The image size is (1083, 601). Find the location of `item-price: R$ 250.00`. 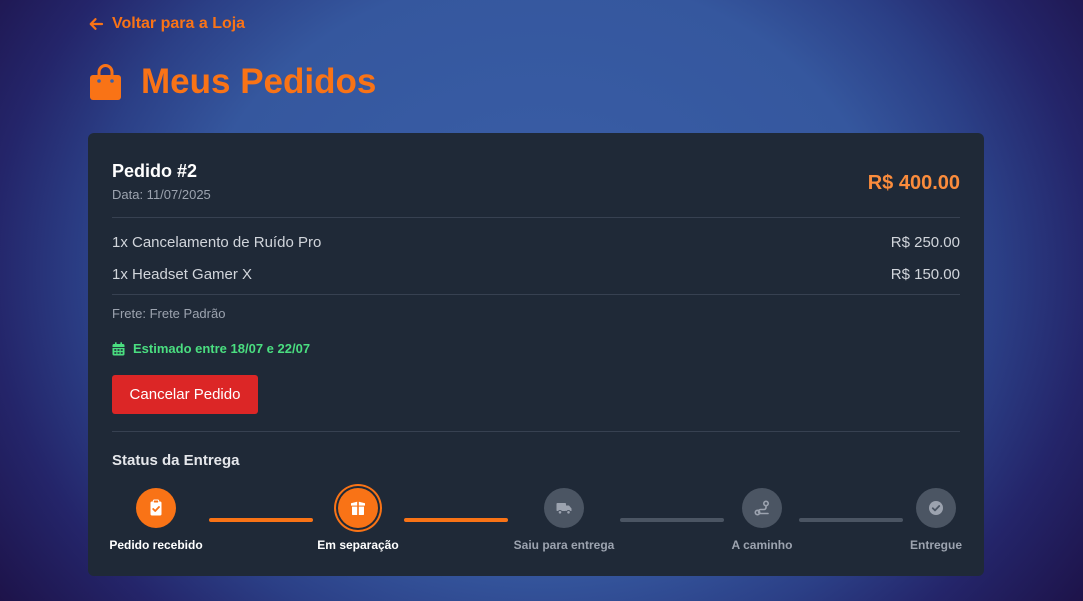

item-price: R$ 250.00 is located at coordinates (925, 242).